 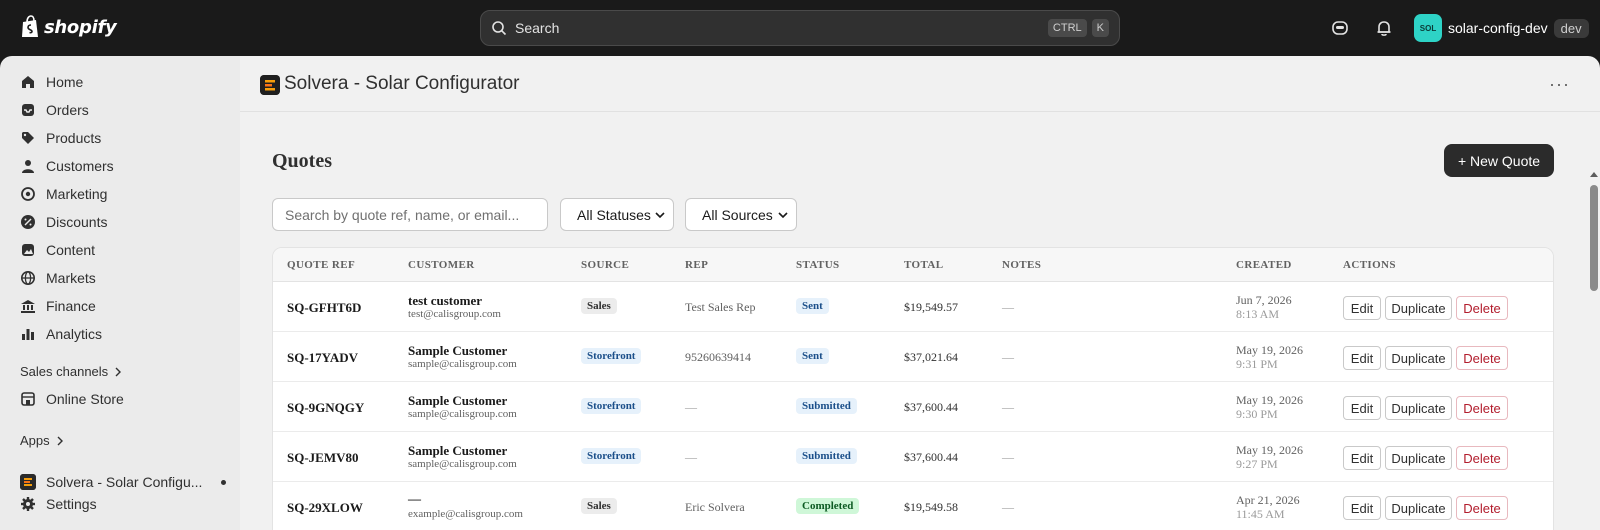 What do you see at coordinates (28, 306) in the screenshot?
I see `bank-icon` at bounding box center [28, 306].